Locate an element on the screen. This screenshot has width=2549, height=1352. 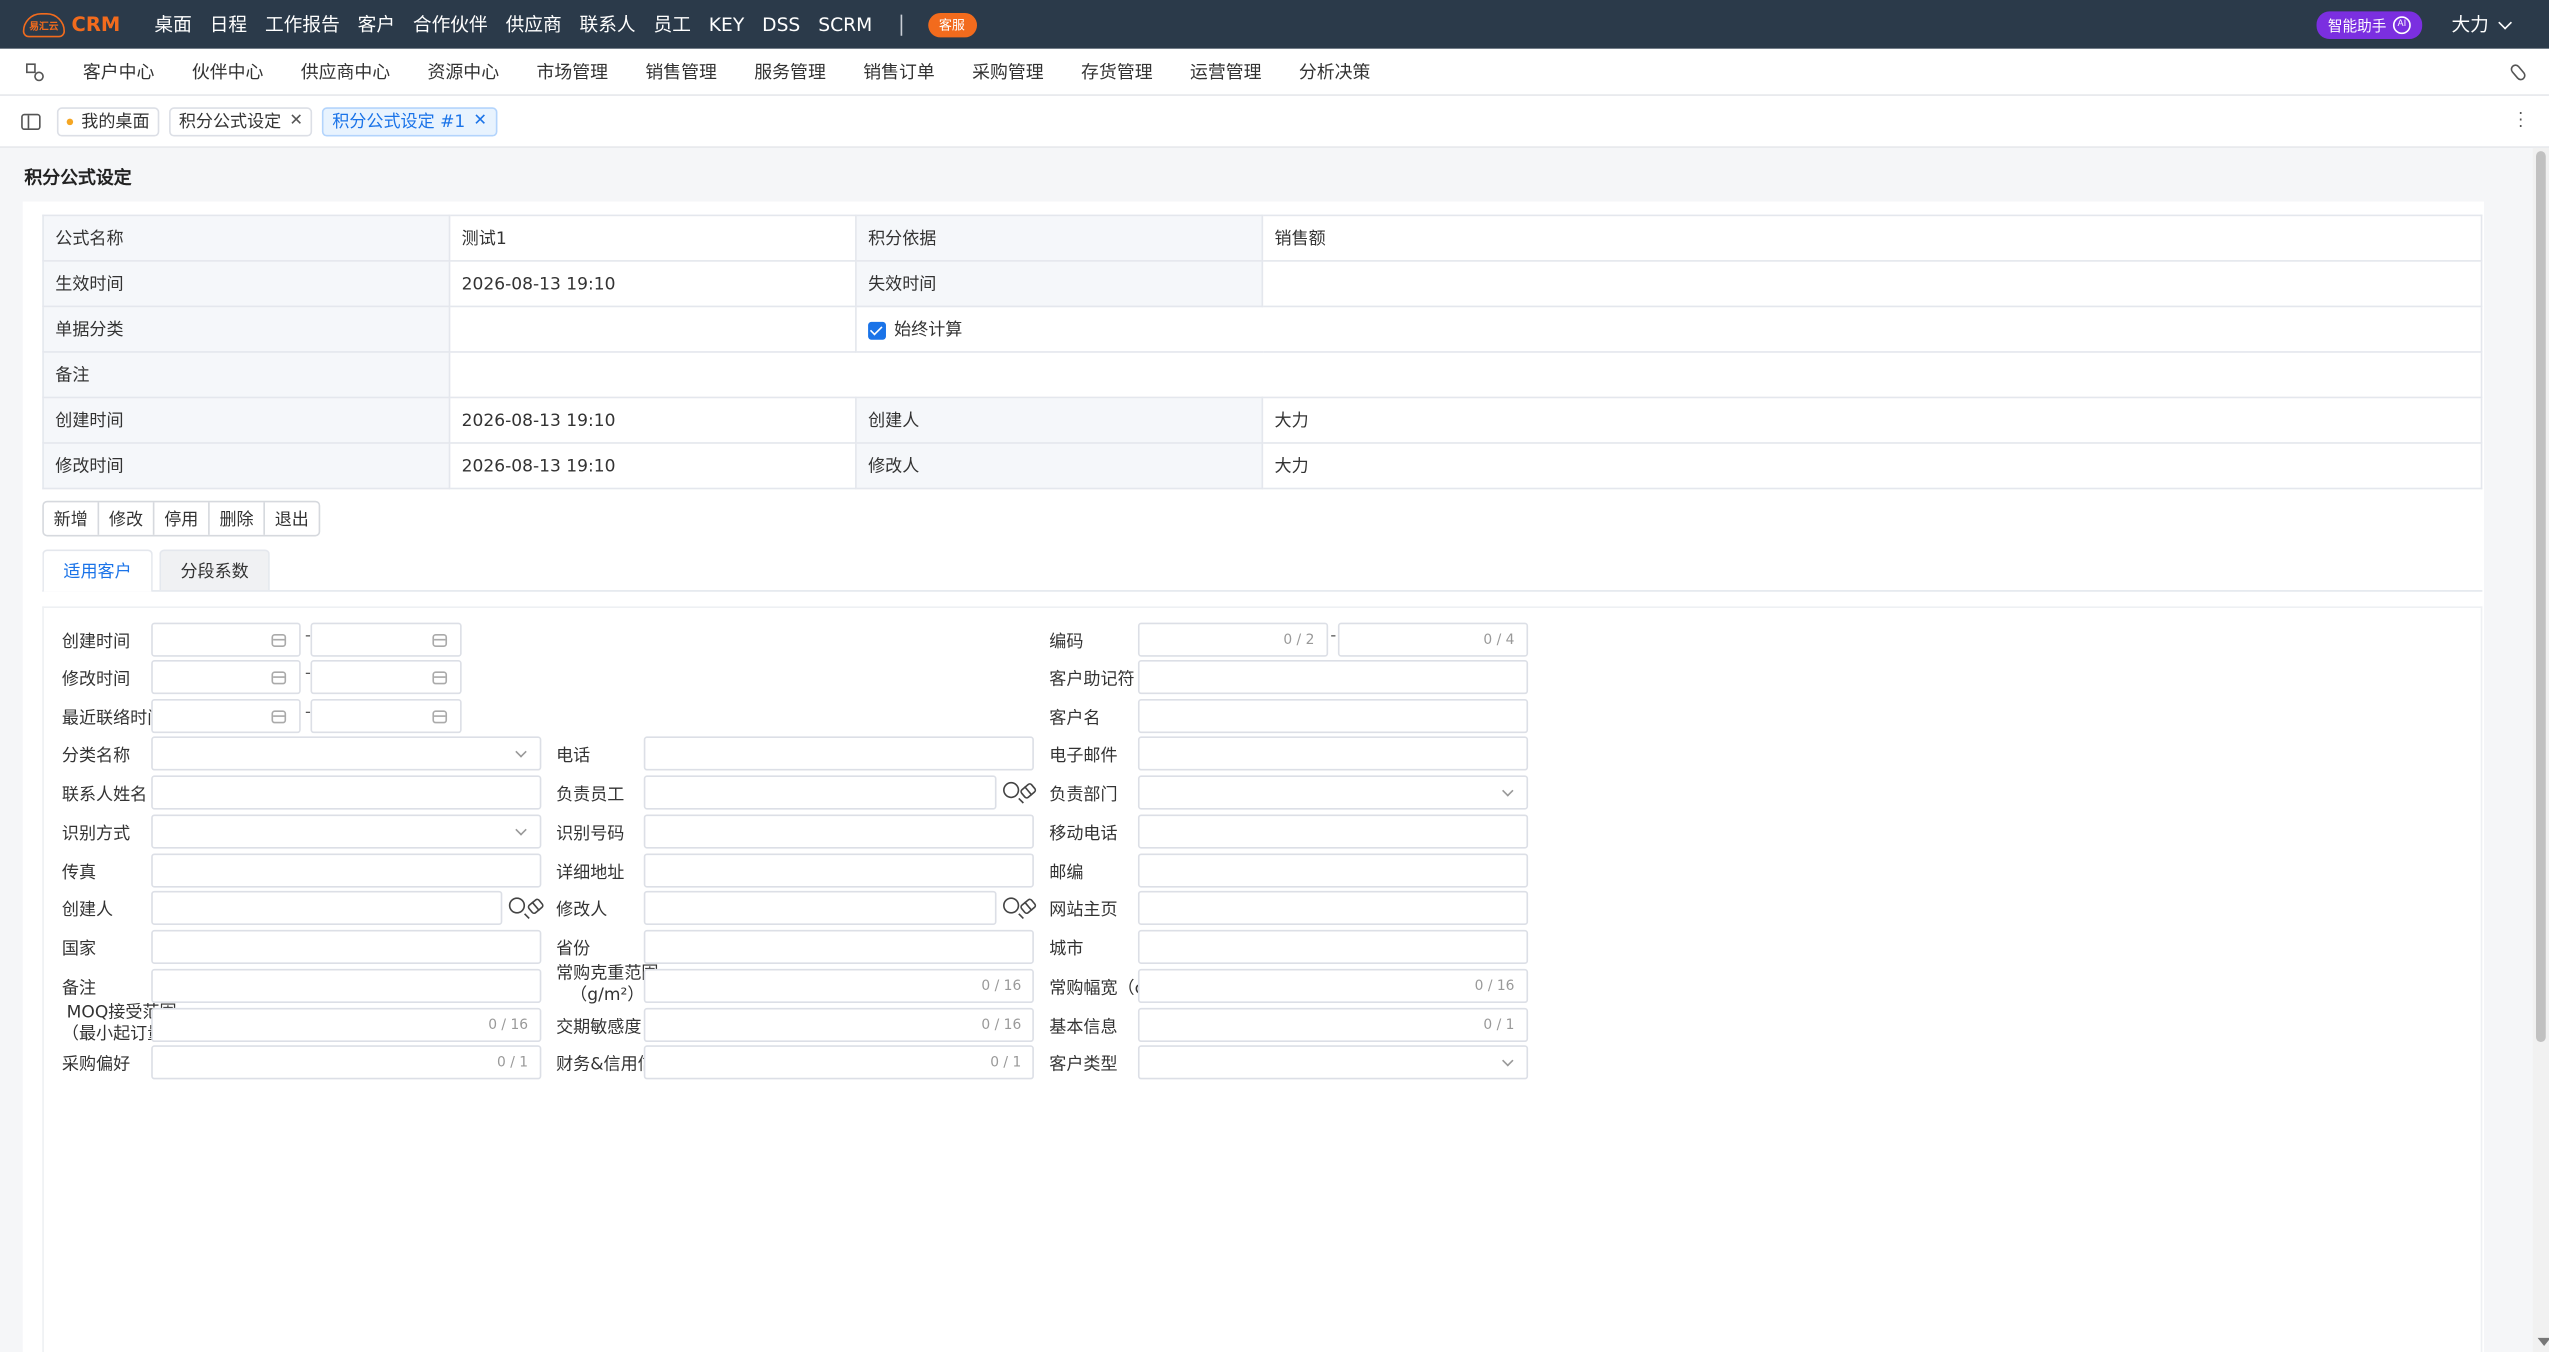
user-menu: 大力 is located at coordinates (2482, 24).